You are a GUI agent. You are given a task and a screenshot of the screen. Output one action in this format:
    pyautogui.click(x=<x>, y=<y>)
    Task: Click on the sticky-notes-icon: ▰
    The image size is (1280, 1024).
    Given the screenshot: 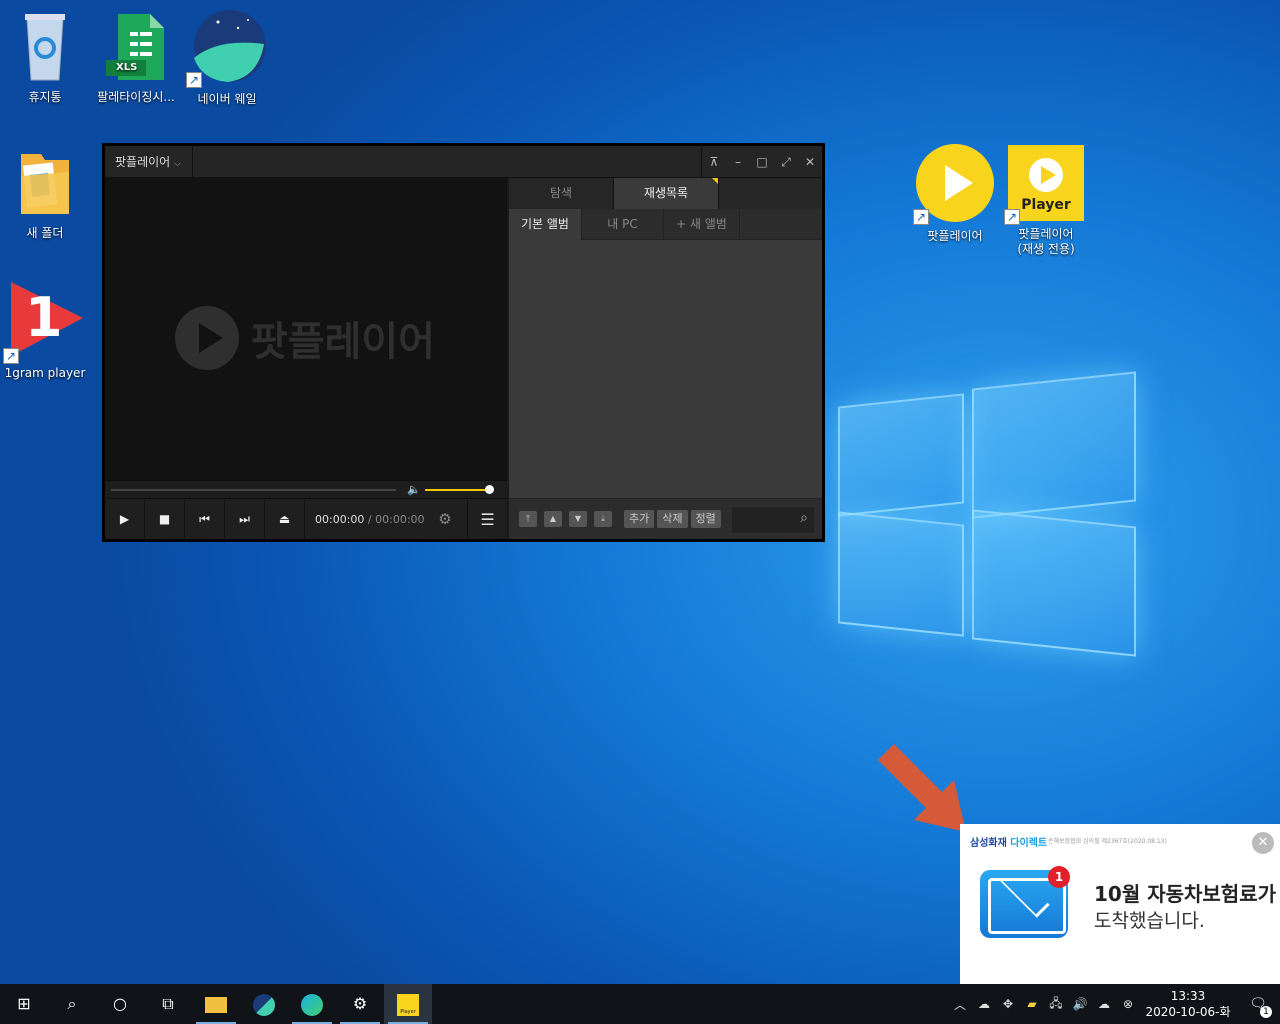 What is the action you would take?
    pyautogui.click(x=1032, y=1004)
    